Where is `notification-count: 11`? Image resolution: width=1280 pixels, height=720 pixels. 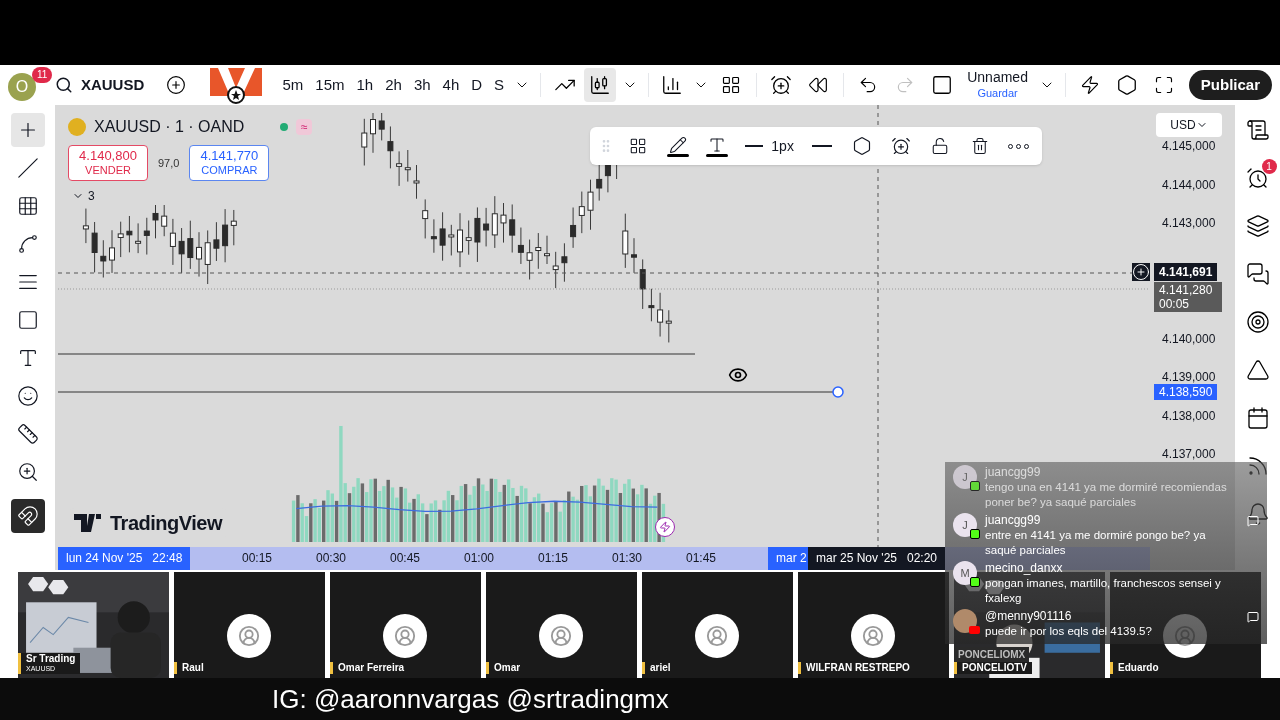 notification-count: 11 is located at coordinates (42, 75).